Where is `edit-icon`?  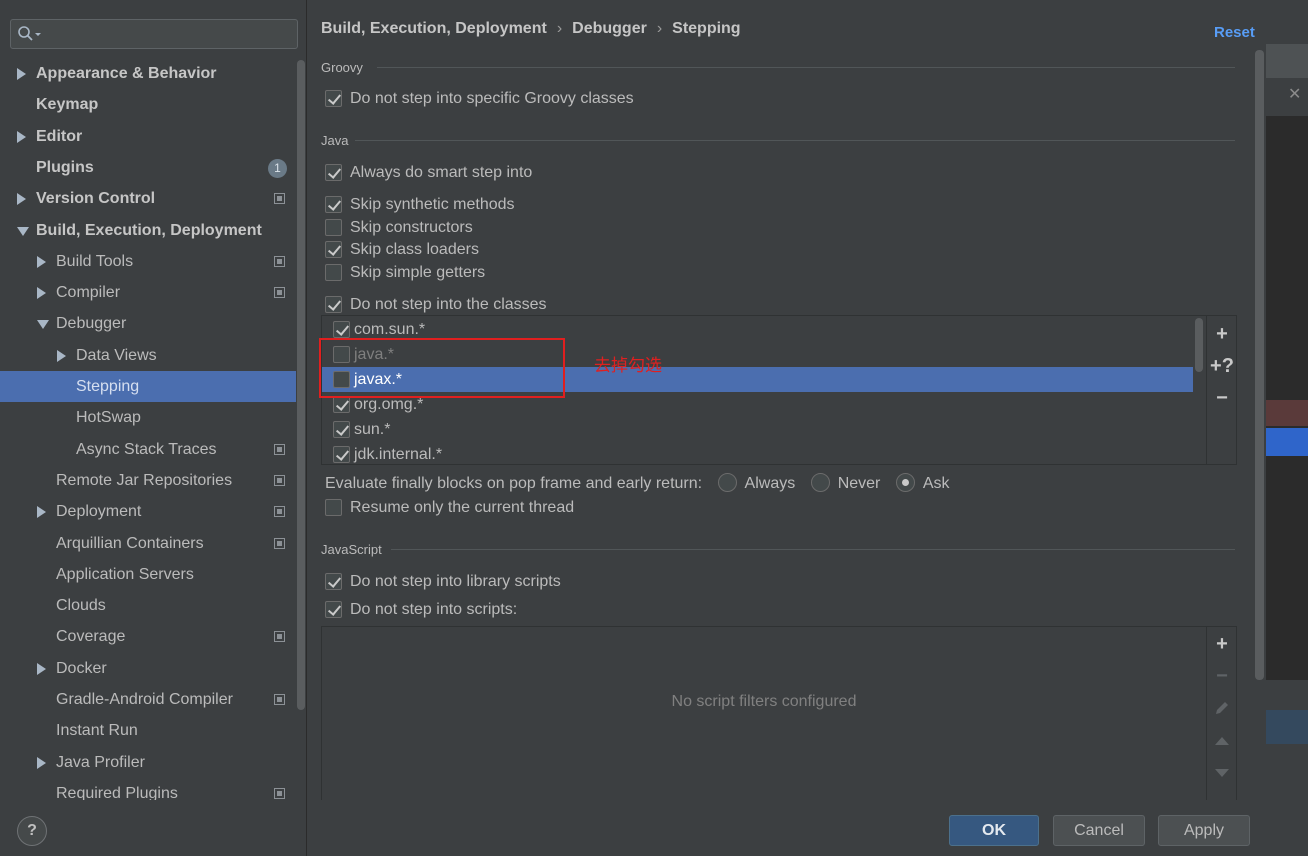
edit-icon is located at coordinates (1222, 708).